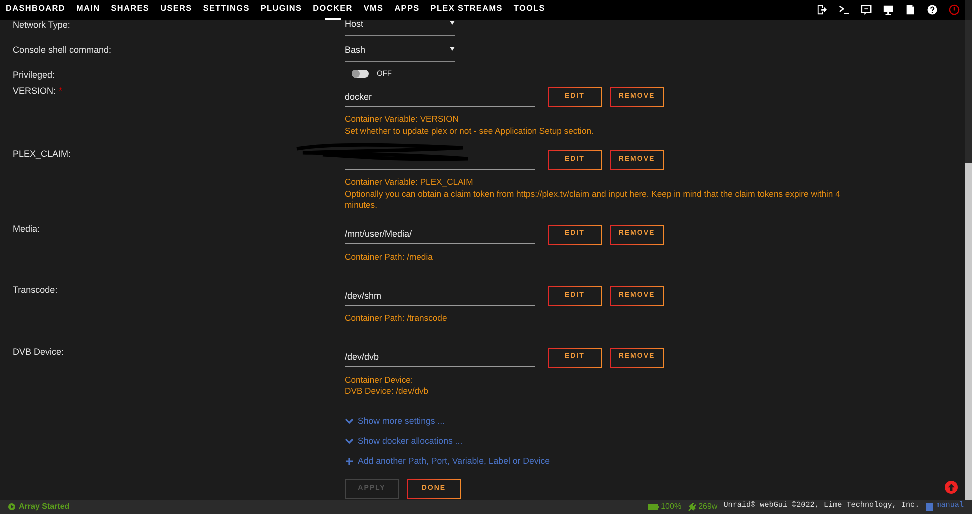 The height and width of the screenshot is (514, 972). What do you see at coordinates (402, 120) in the screenshot?
I see `help-text: Container Variable: VERSION` at bounding box center [402, 120].